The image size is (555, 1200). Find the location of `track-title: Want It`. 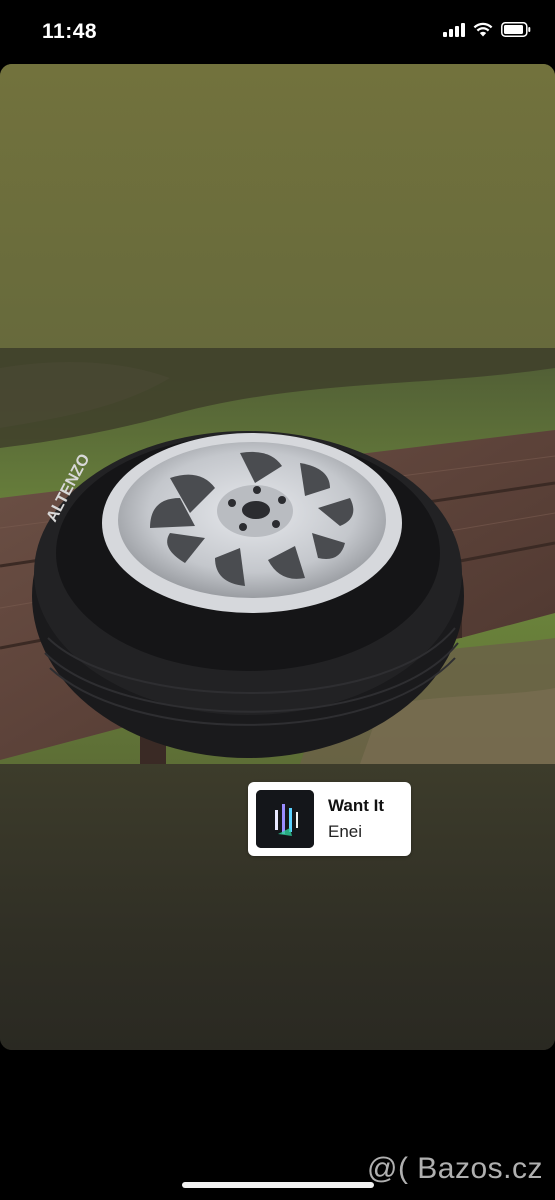

track-title: Want It is located at coordinates (356, 805).